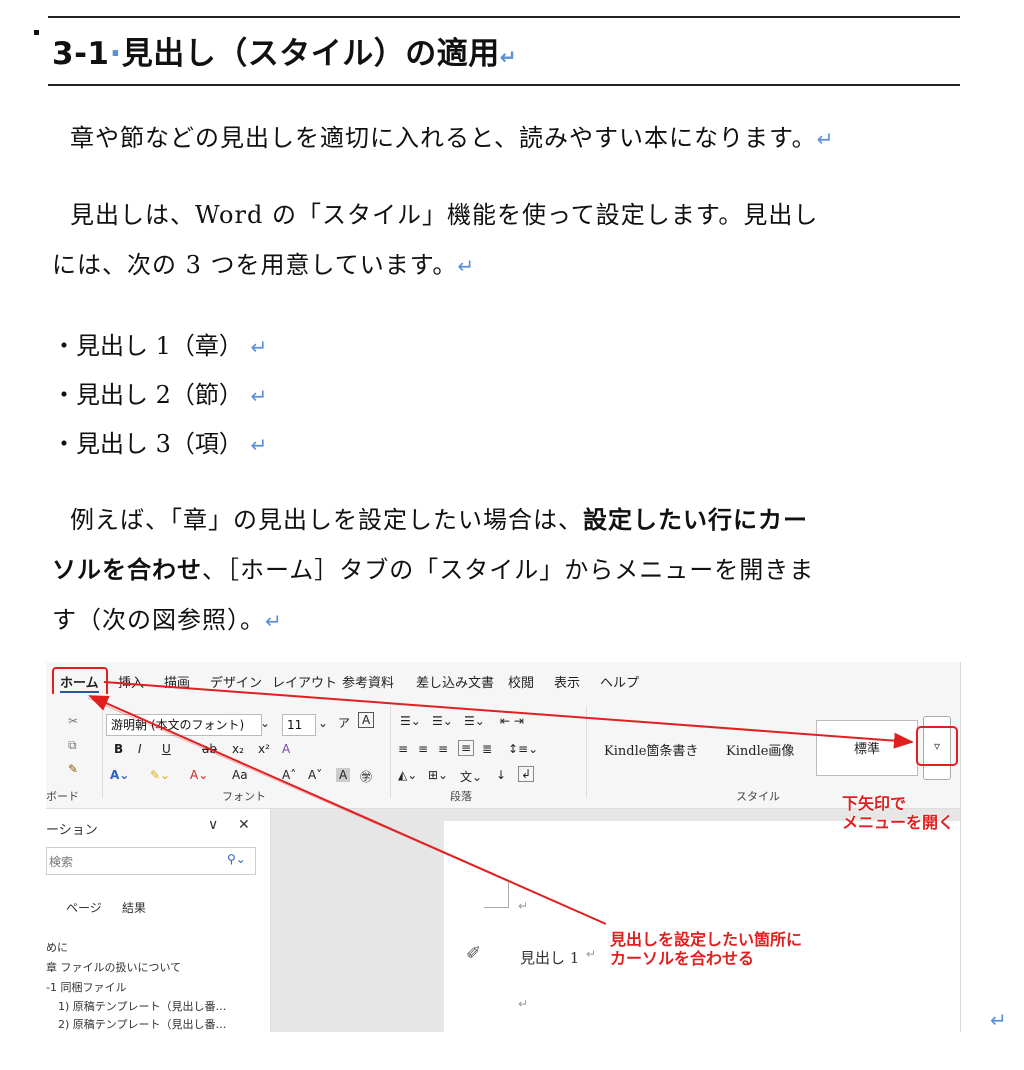  I want to click on paragraph-3-line-1: 例えば、「章」の見出しを設定したい場合は、設定したい行にカー, so click(508, 520).